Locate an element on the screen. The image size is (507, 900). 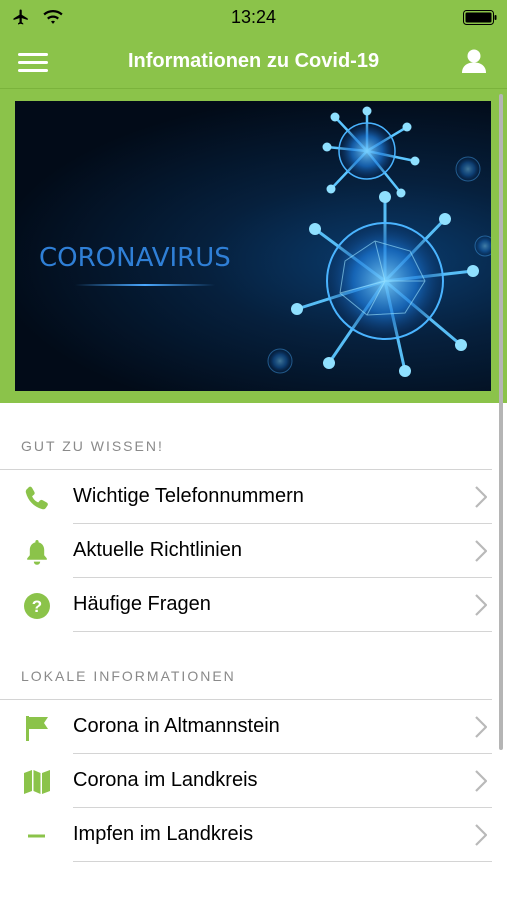
status-time: 13:24 is located at coordinates (253, 17).